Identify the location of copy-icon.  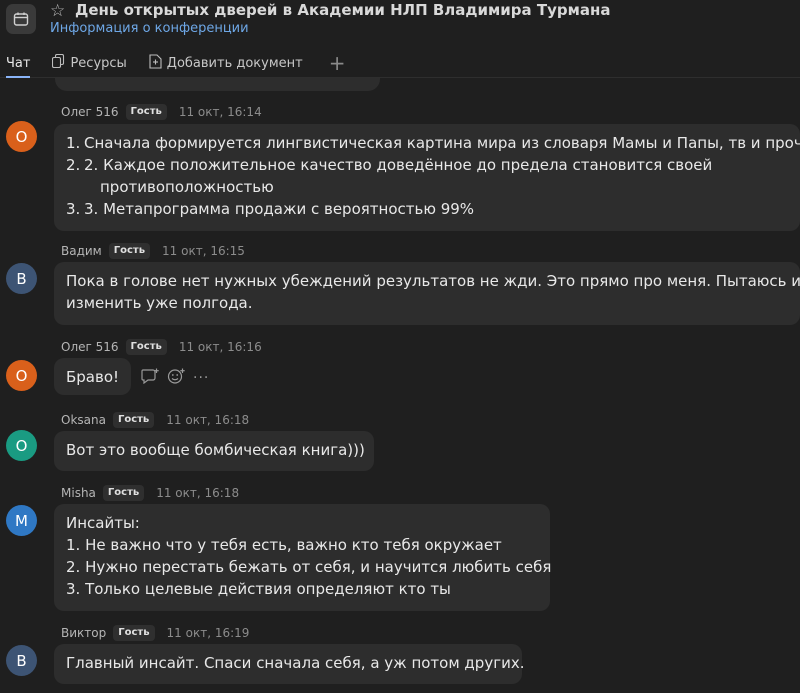
(58, 62).